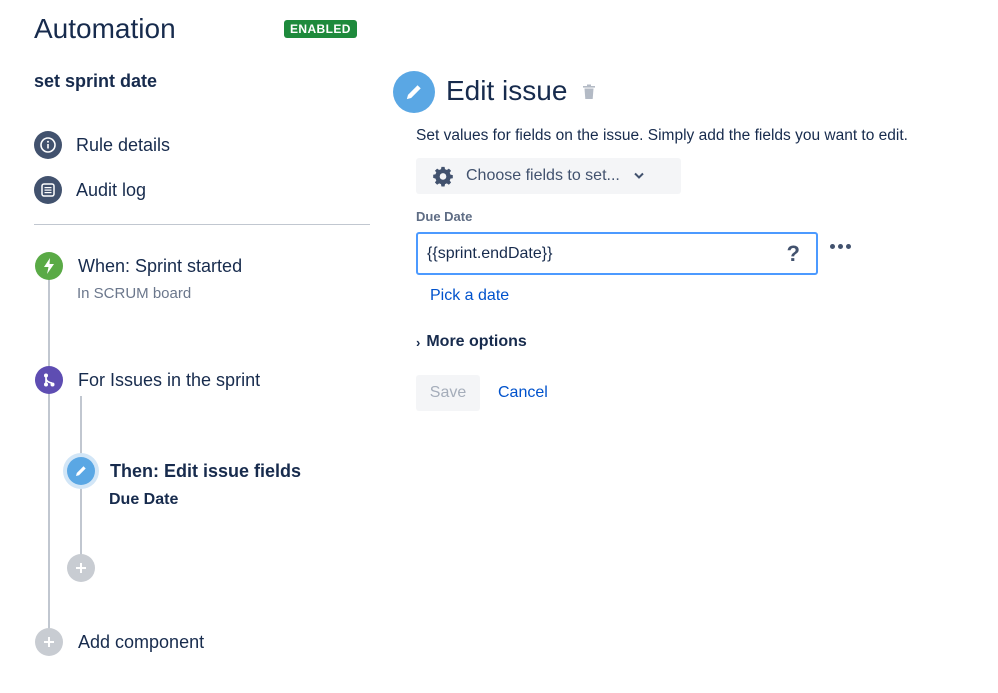 Image resolution: width=998 pixels, height=693 pixels. I want to click on help-icon: ?, so click(793, 254).